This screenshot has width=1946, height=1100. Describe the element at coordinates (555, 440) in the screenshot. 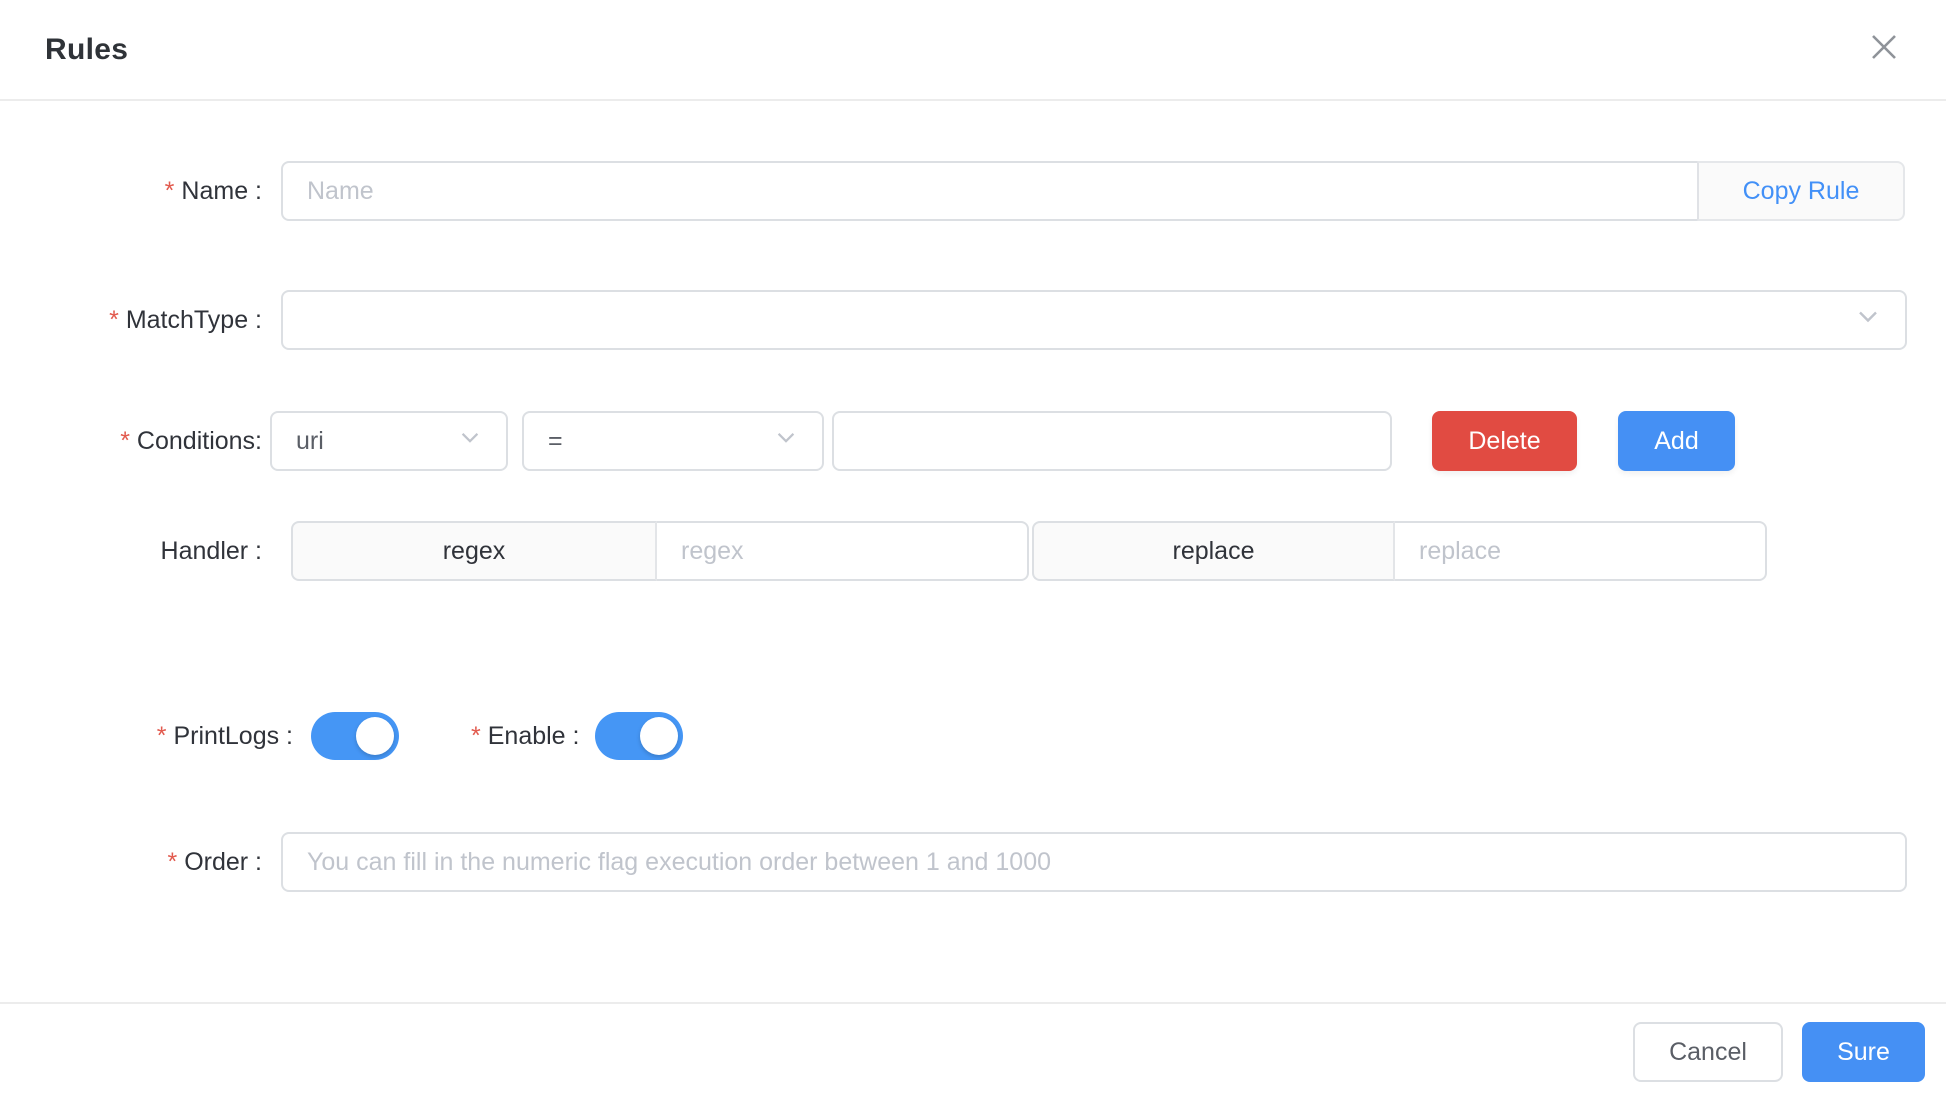

I see `condition-operator-value: =` at that location.